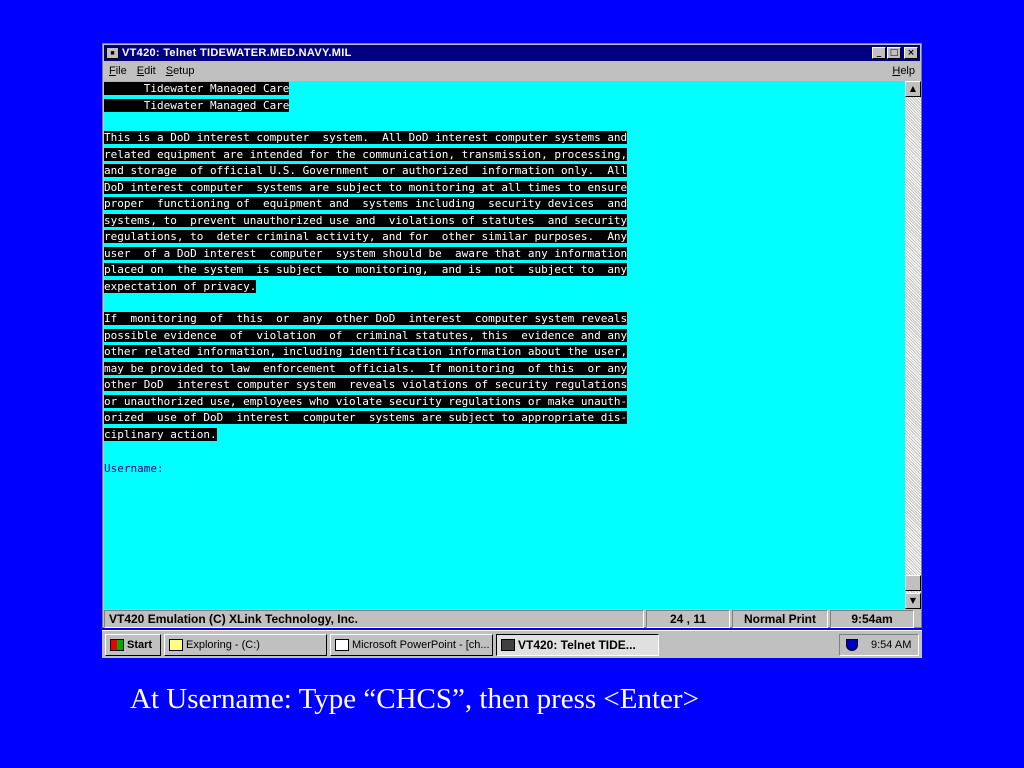 The height and width of the screenshot is (768, 1024). What do you see at coordinates (146, 71) in the screenshot?
I see `menu-edit: Edit` at bounding box center [146, 71].